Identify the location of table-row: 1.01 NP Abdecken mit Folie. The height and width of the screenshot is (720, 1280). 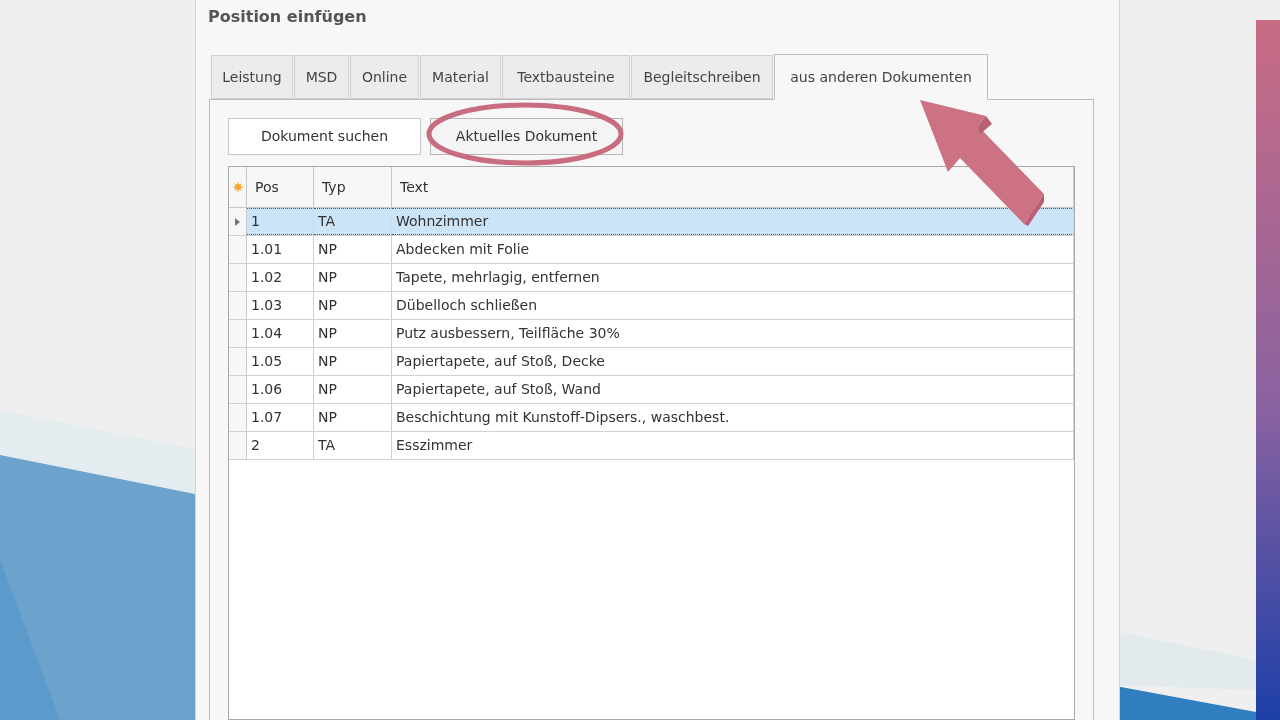
(651, 250).